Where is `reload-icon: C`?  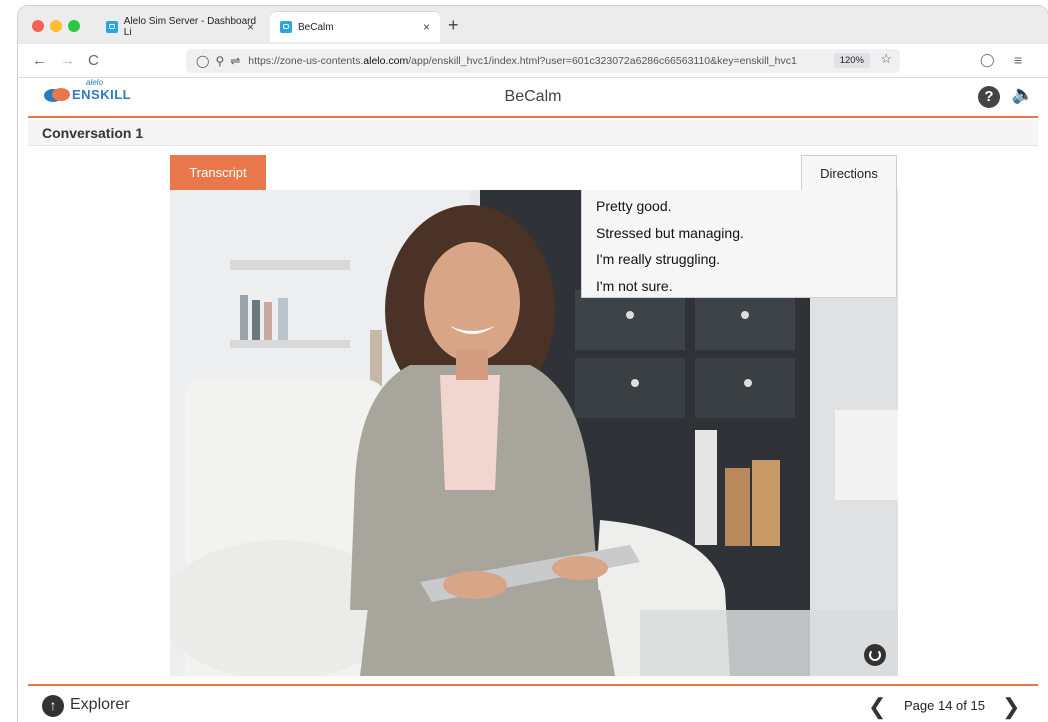
reload-icon: C is located at coordinates (93, 60).